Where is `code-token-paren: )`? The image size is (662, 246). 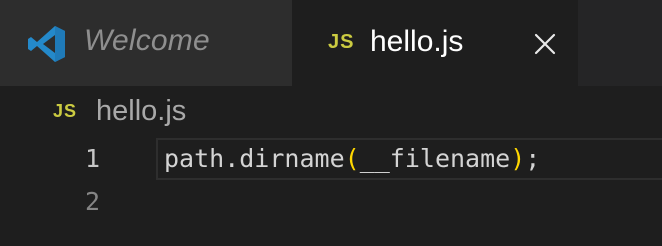
code-token-paren: ) is located at coordinates (518, 158).